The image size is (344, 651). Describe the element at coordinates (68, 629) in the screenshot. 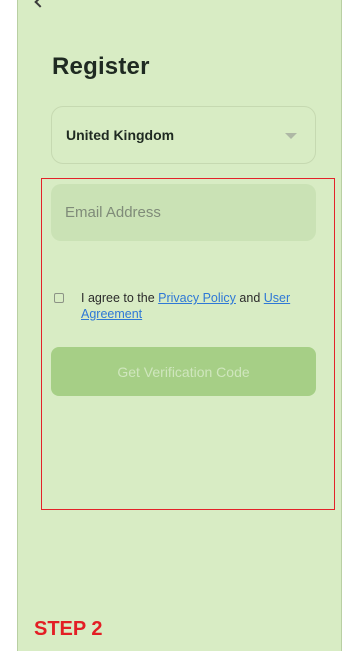

I see `step-label: STEP 2` at that location.